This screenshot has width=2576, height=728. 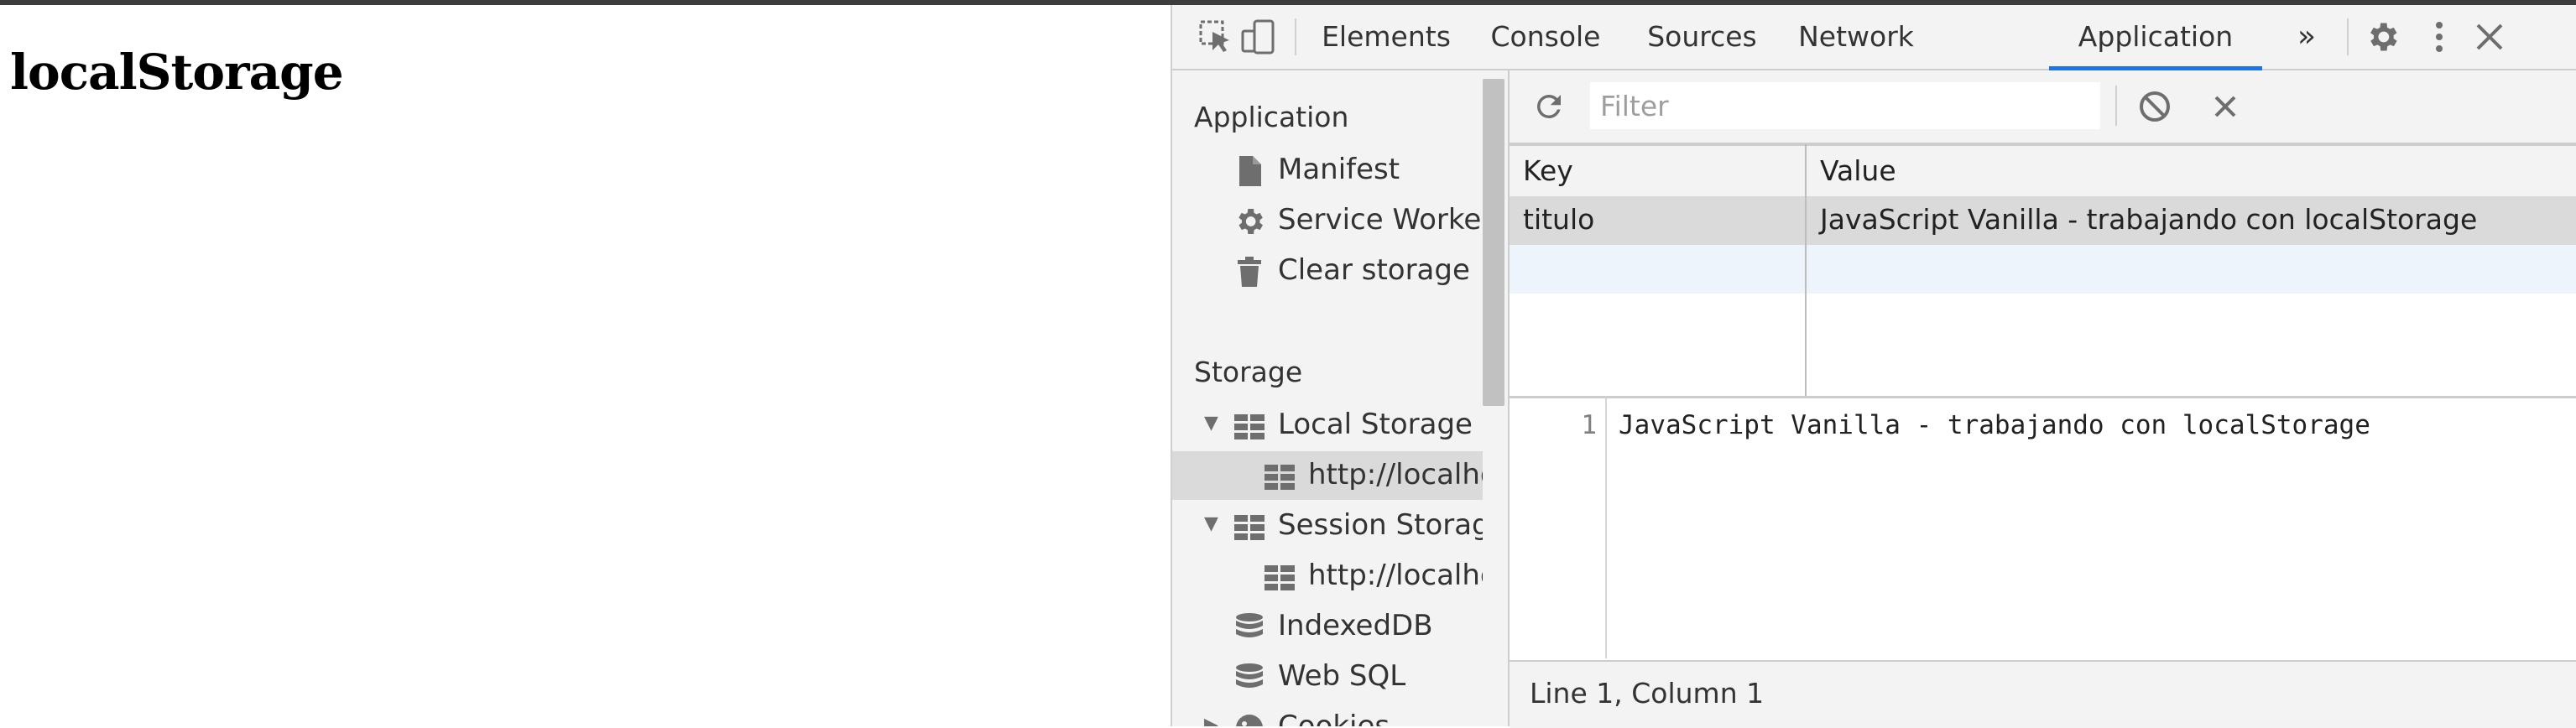 I want to click on sidebar-header-application: Application, so click(x=1271, y=117).